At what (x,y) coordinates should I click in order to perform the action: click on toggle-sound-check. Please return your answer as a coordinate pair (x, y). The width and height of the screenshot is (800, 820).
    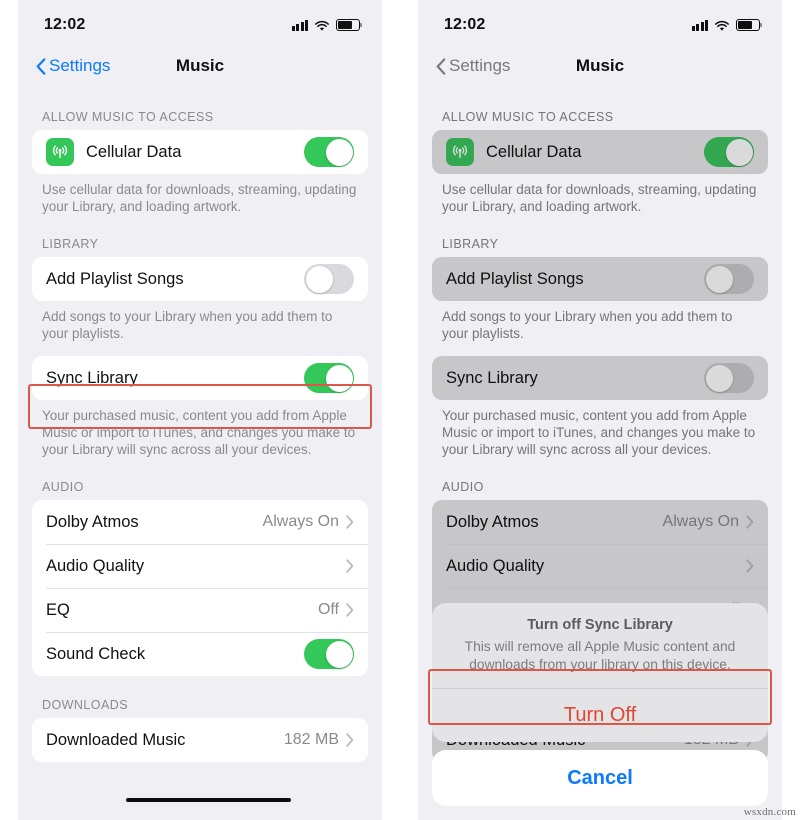
    Looking at the image, I should click on (329, 654).